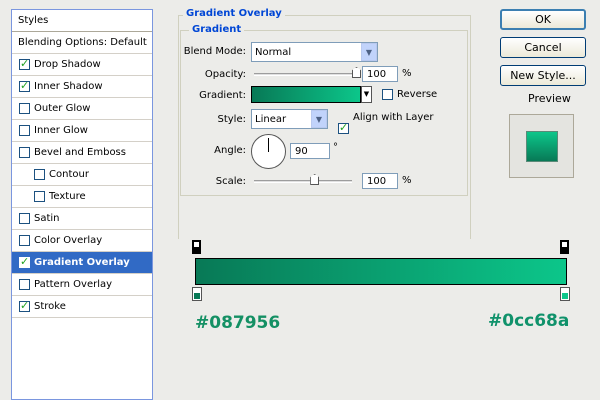 This screenshot has width=600, height=400. I want to click on reverse-checkbox, so click(387, 94).